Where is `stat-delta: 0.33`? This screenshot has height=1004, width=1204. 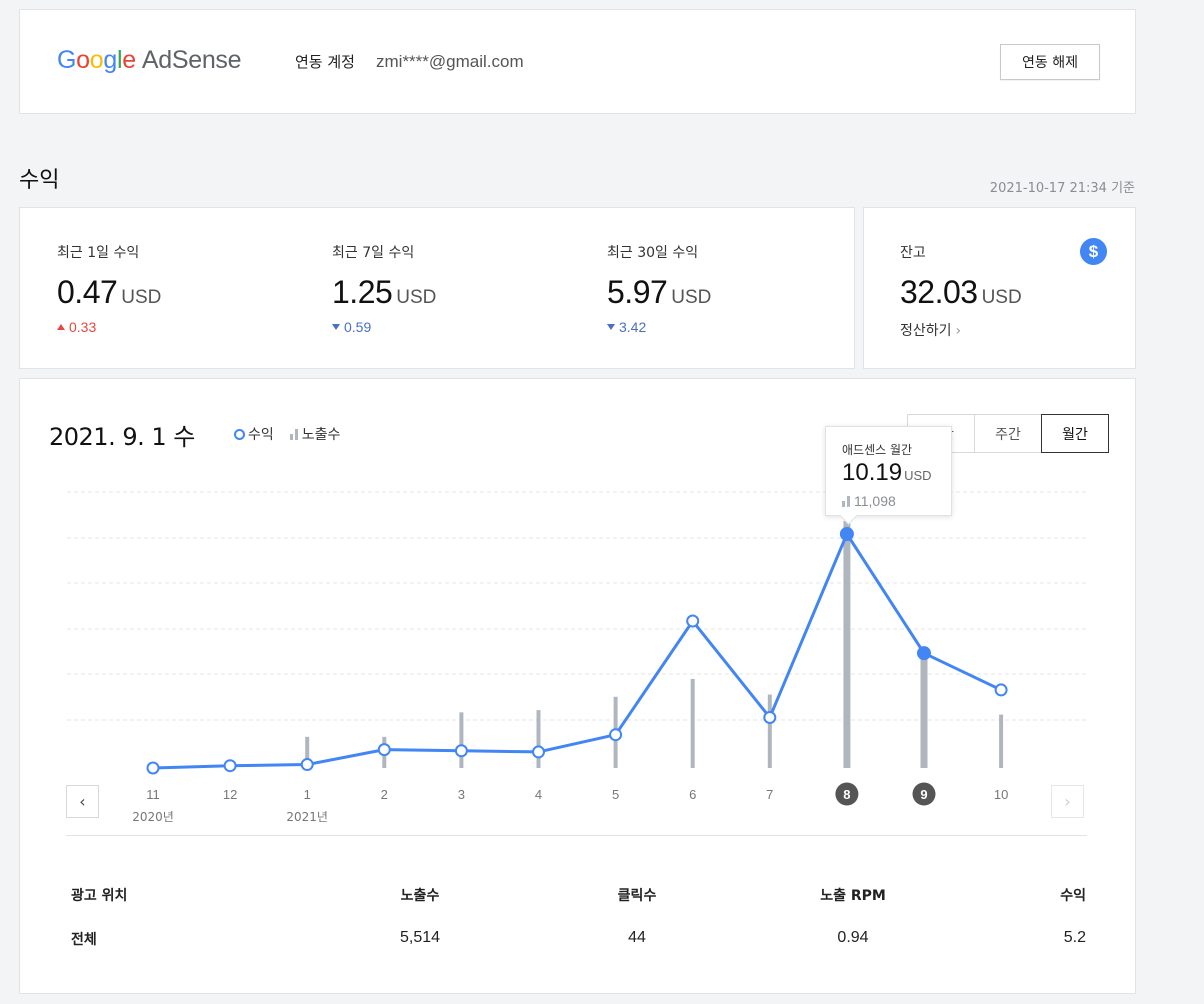 stat-delta: 0.33 is located at coordinates (109, 327).